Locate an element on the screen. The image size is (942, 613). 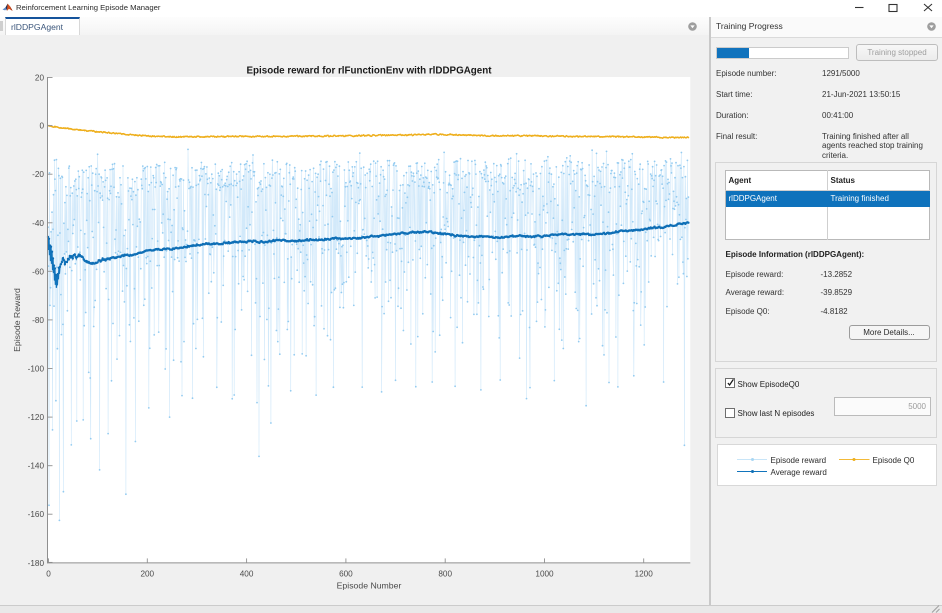
svg-text: 200 is located at coordinates (147, 574).